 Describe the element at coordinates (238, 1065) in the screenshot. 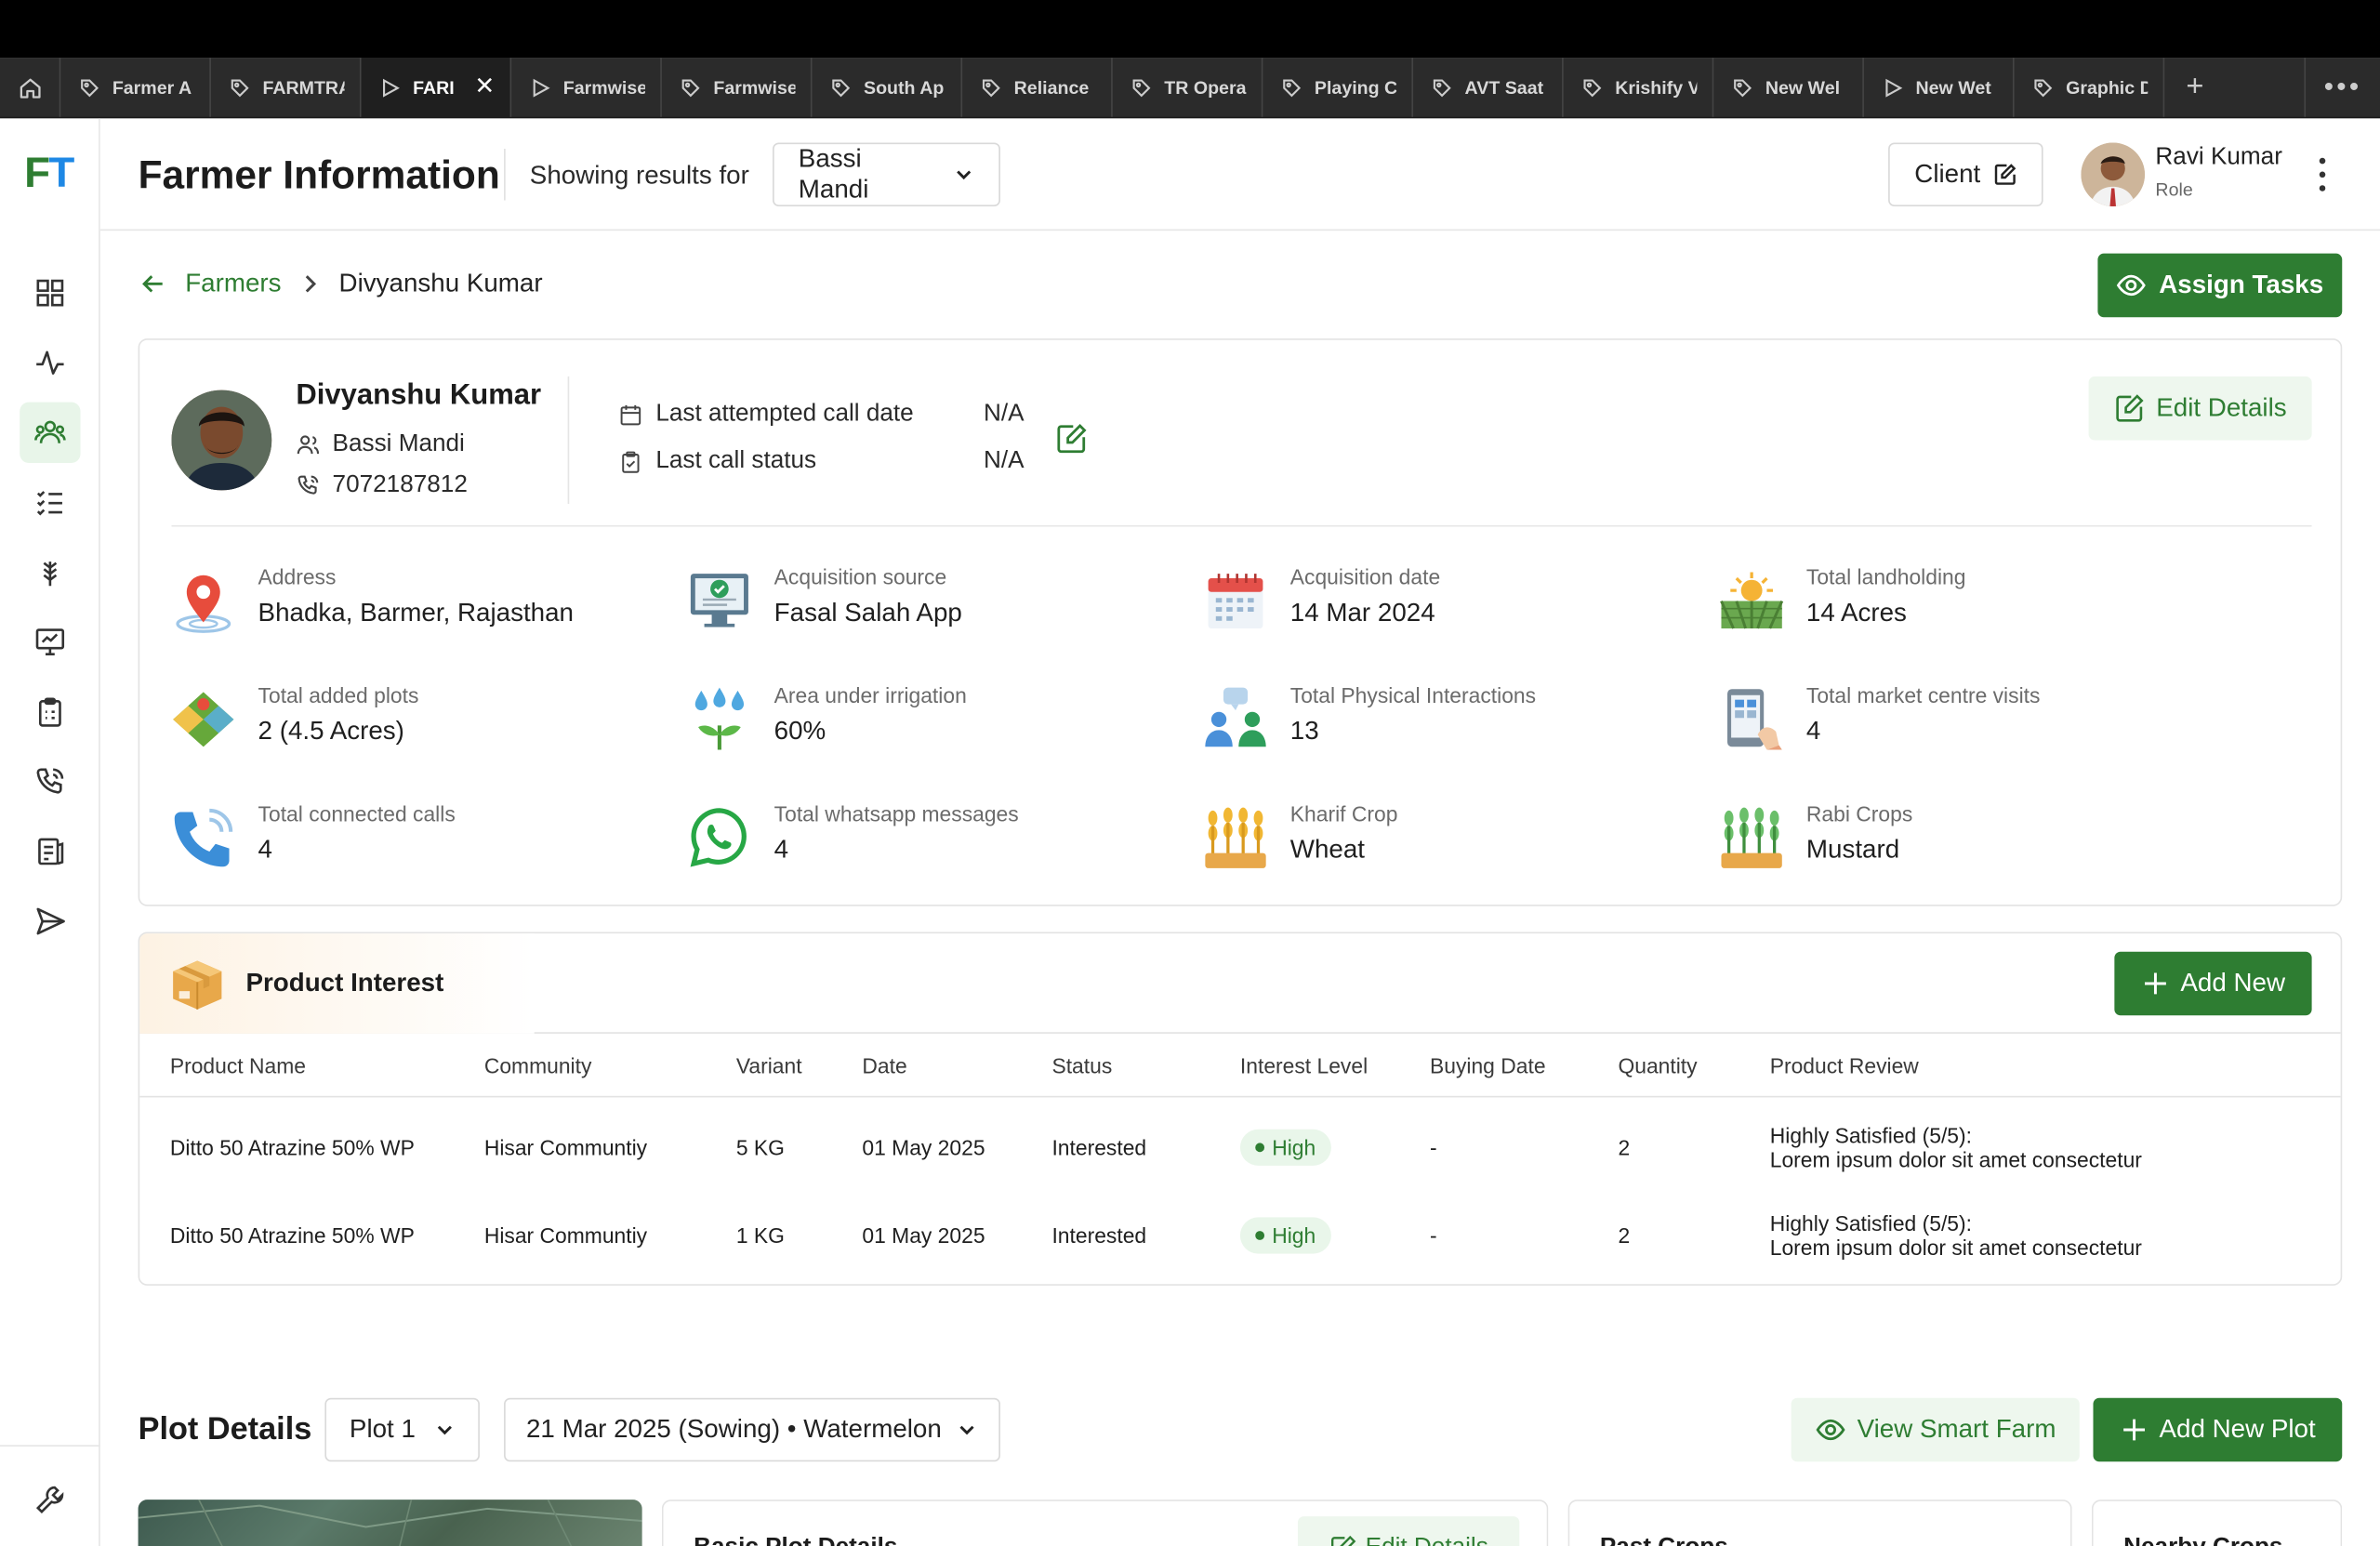

I see `column-header: Product Name` at that location.